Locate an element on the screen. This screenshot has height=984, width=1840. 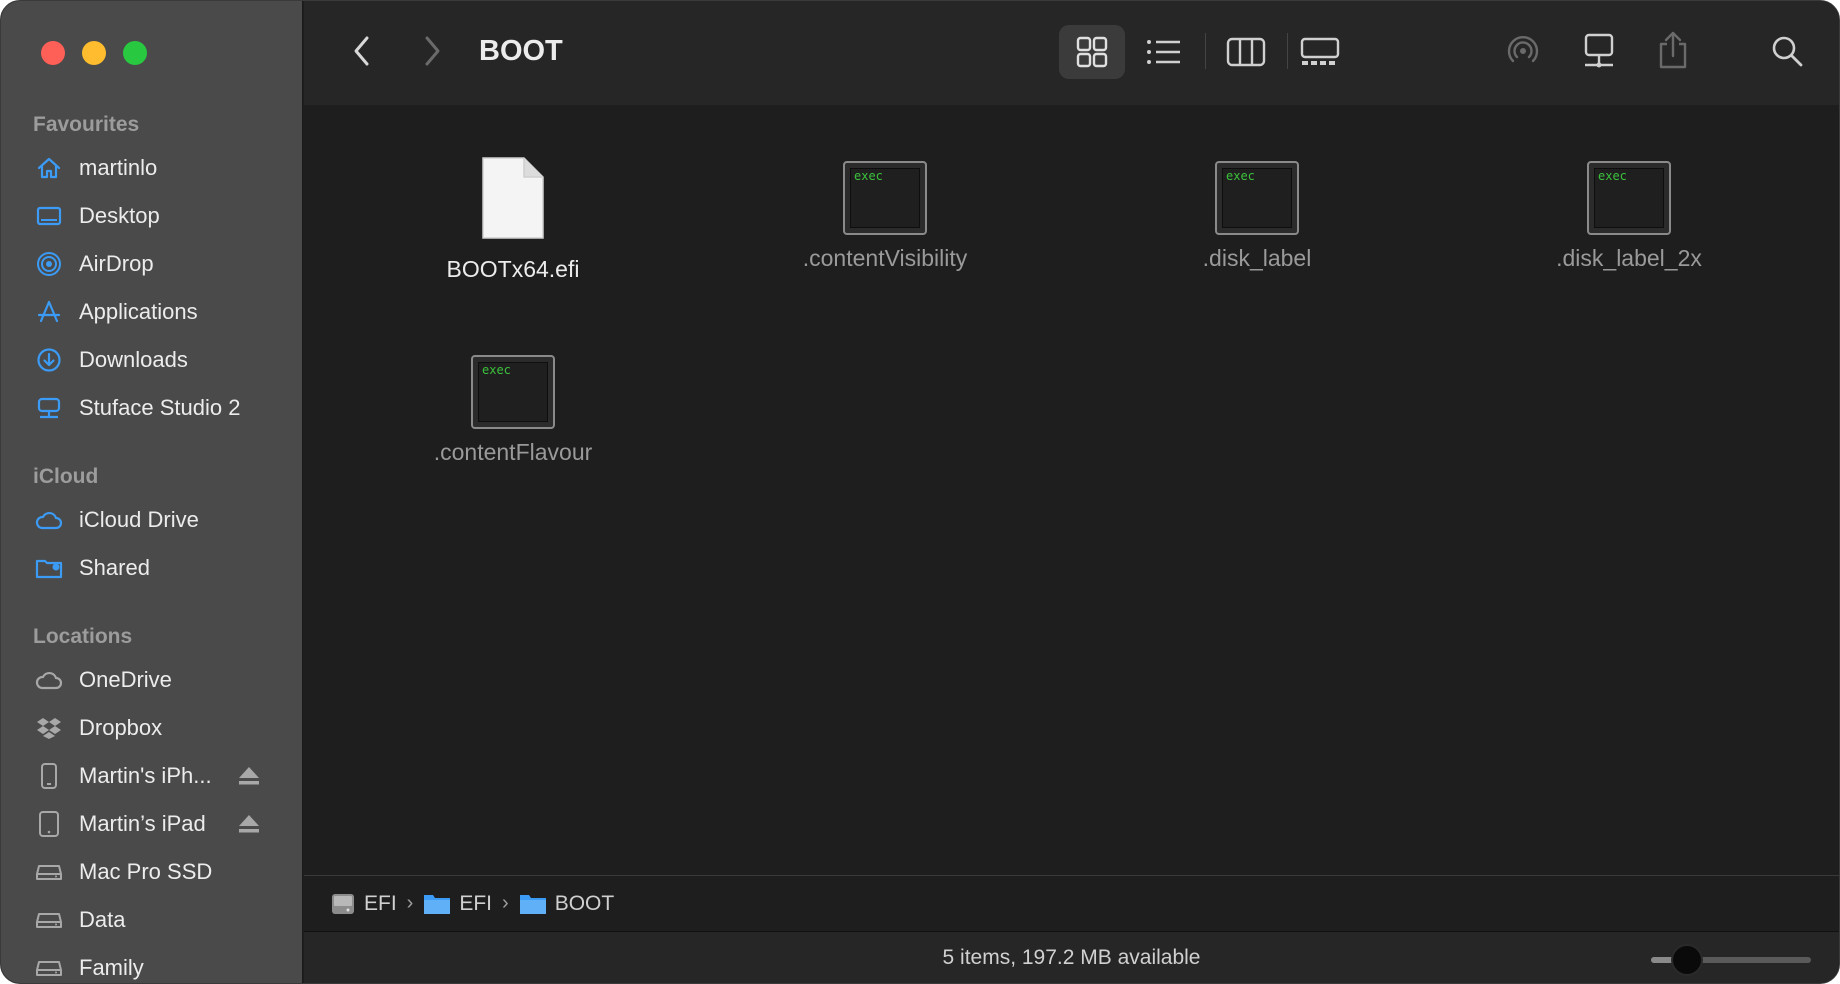
file-name: .contentVisibility is located at coordinates (885, 258).